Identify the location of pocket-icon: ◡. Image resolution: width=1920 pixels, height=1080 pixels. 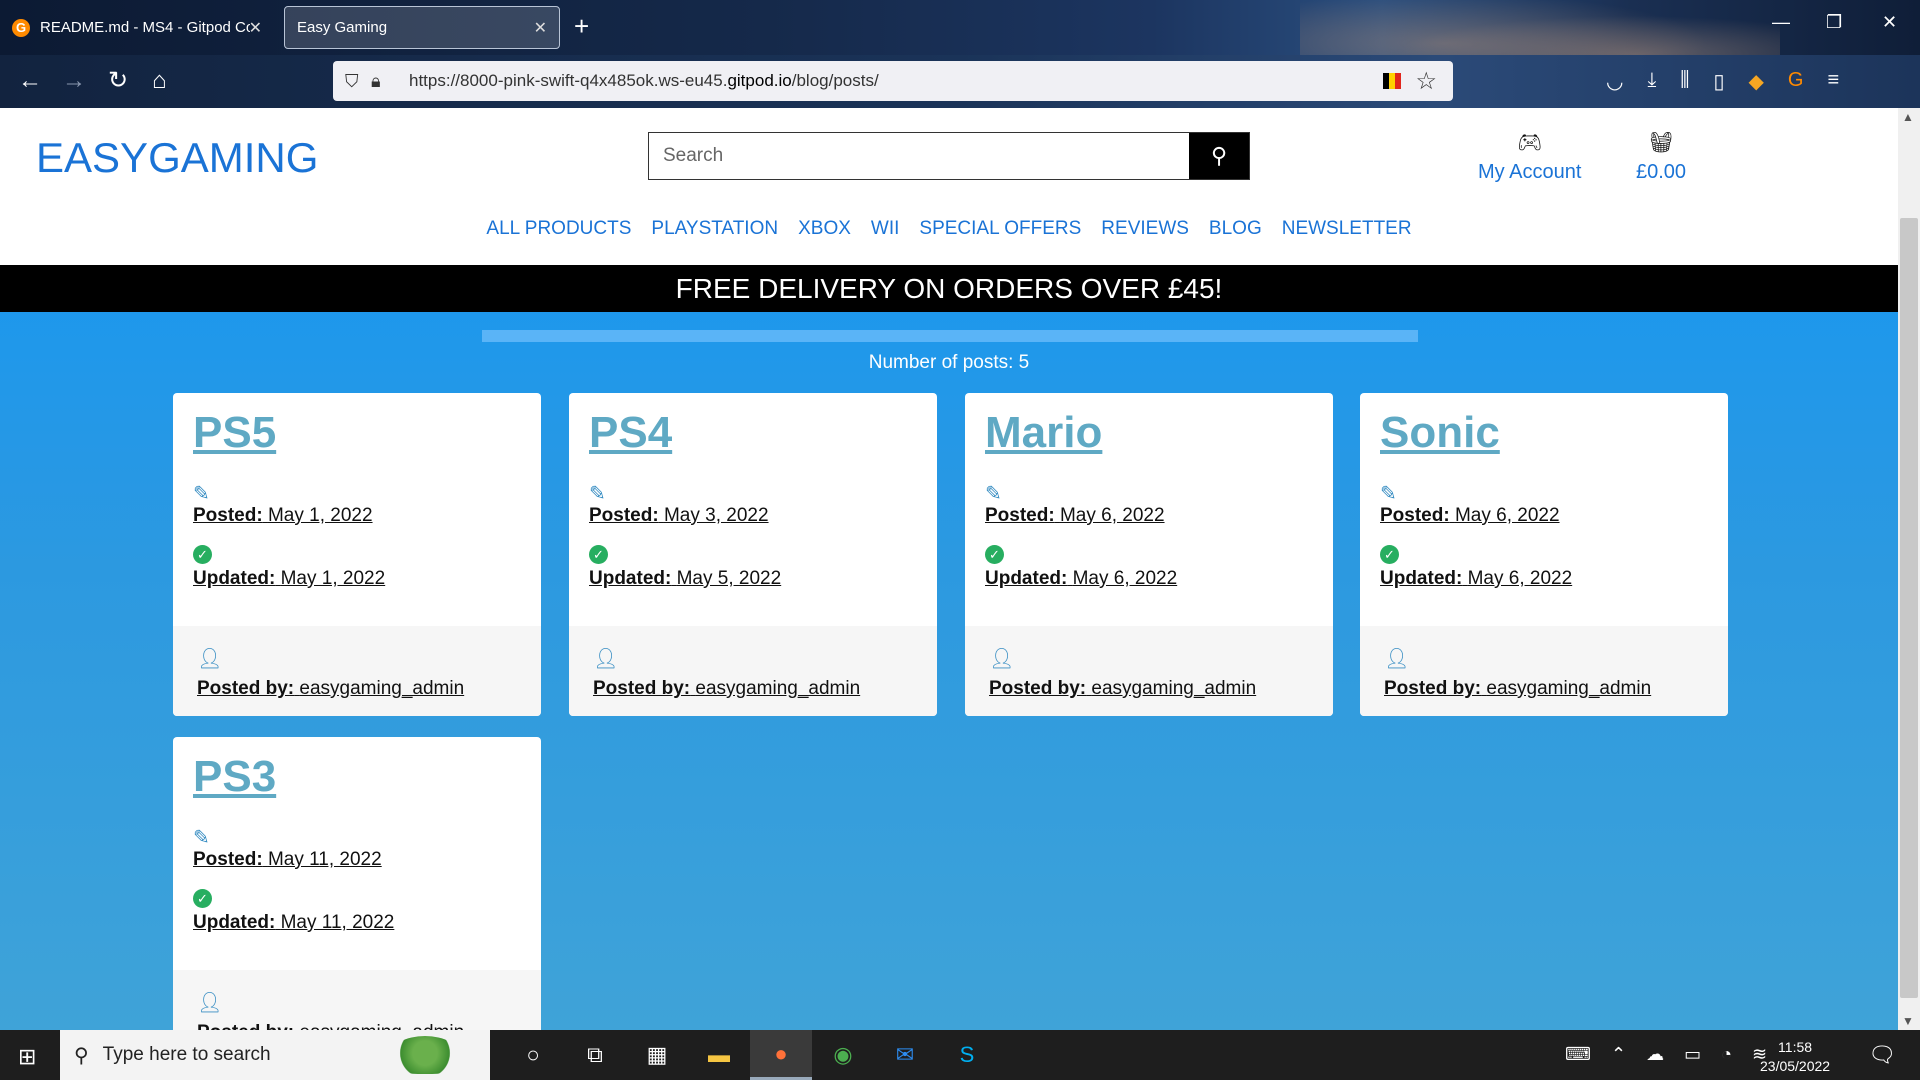
(1614, 81).